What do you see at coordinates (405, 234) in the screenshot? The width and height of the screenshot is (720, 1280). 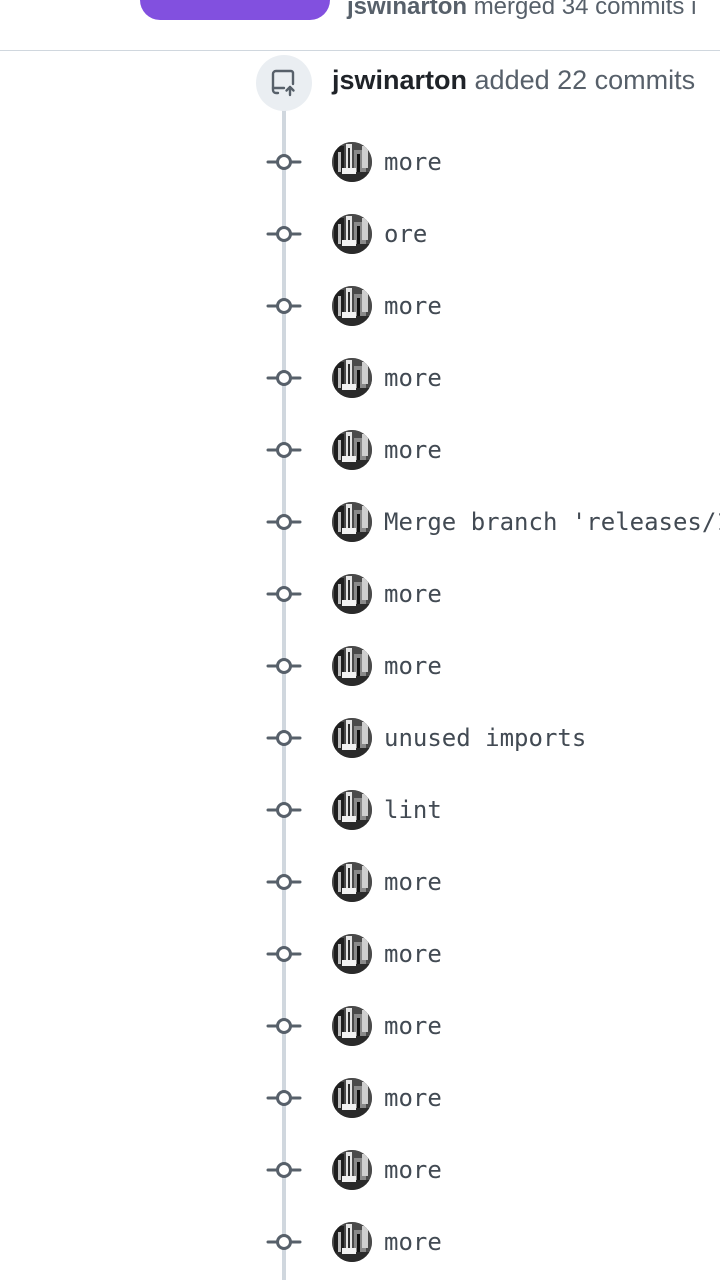 I see `commit-message-link: ore` at bounding box center [405, 234].